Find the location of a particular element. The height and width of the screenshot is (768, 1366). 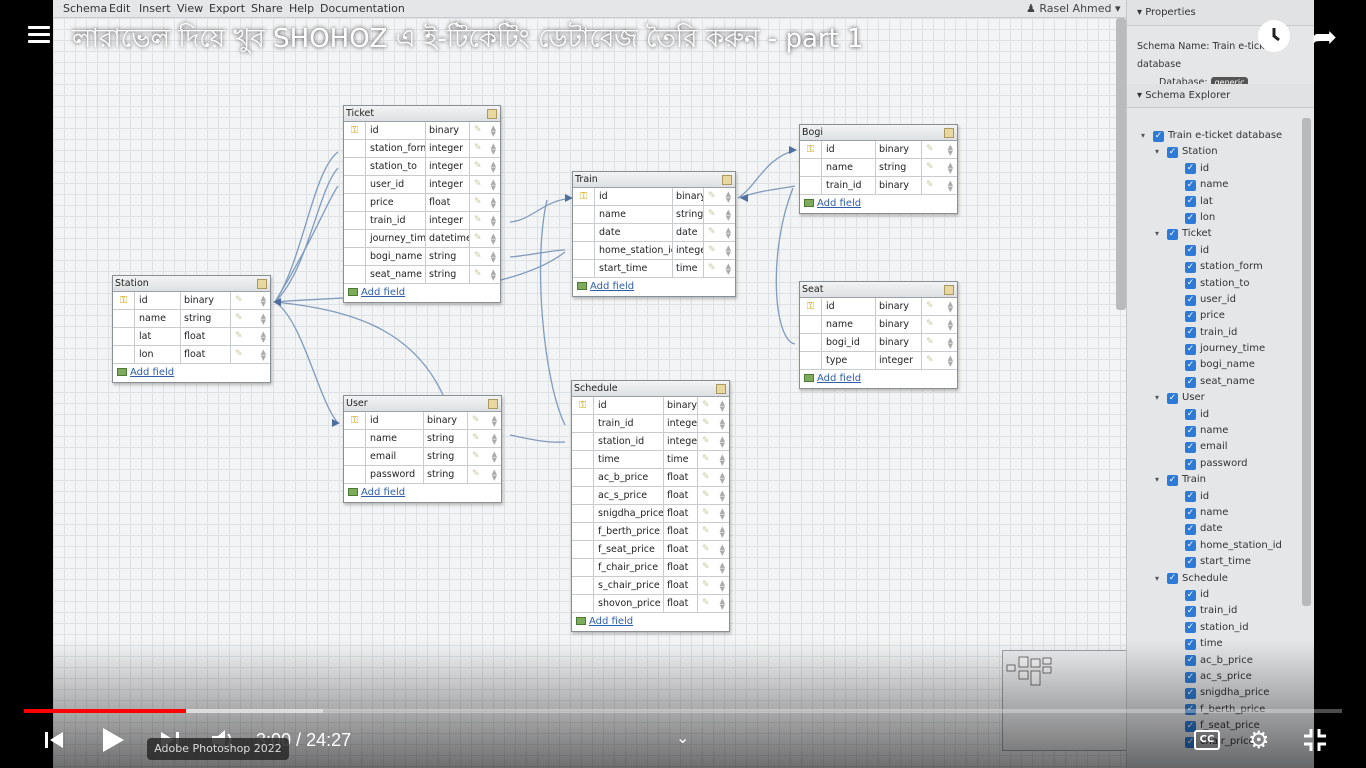

field-name: seat_name is located at coordinates (396, 274).